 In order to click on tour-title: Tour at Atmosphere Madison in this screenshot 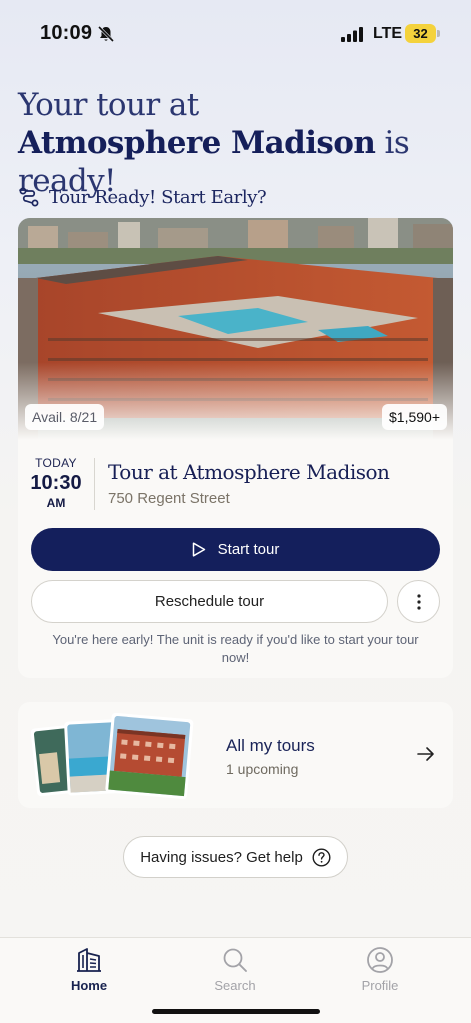, I will do `click(249, 472)`.